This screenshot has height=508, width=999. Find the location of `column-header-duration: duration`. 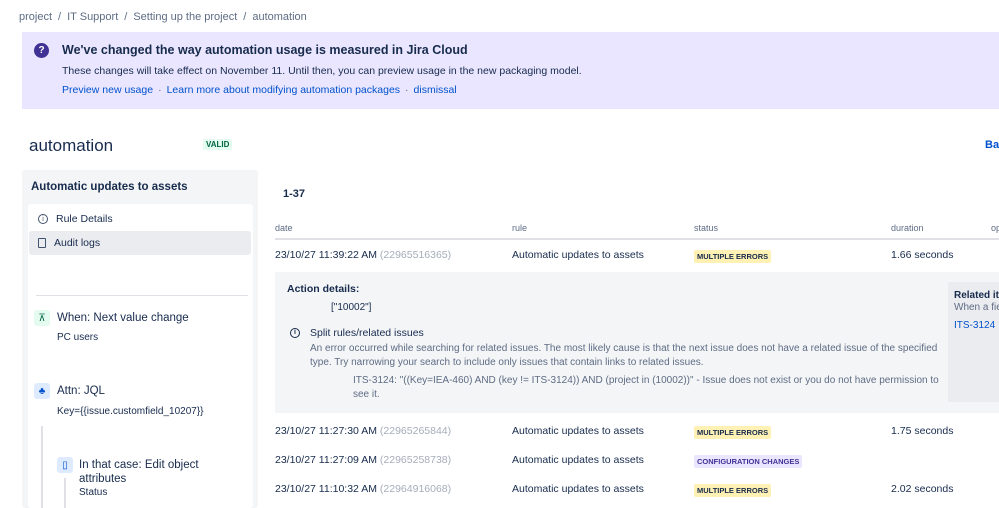

column-header-duration: duration is located at coordinates (907, 228).